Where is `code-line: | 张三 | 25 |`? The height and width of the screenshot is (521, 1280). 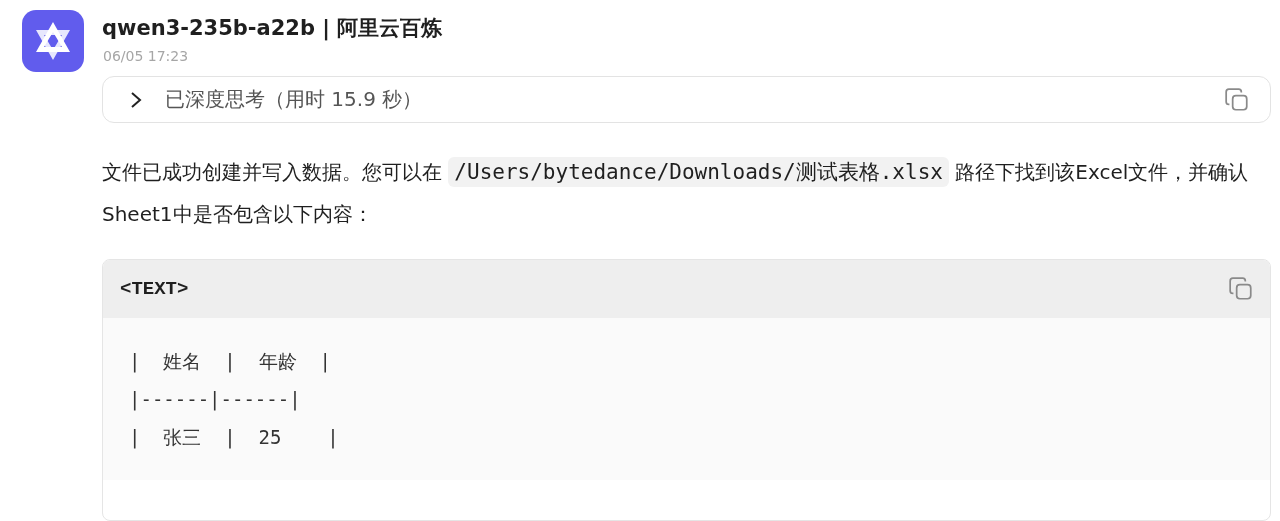
code-line: | 张三 | 25 | is located at coordinates (234, 438).